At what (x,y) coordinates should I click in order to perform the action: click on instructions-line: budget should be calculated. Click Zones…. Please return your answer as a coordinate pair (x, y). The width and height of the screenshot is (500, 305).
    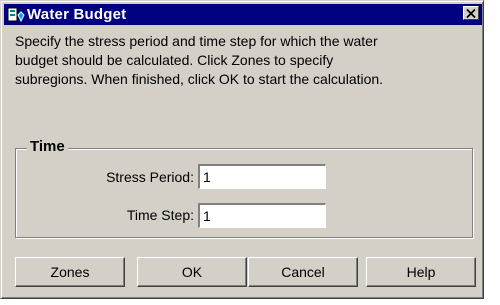
    Looking at the image, I should click on (174, 60).